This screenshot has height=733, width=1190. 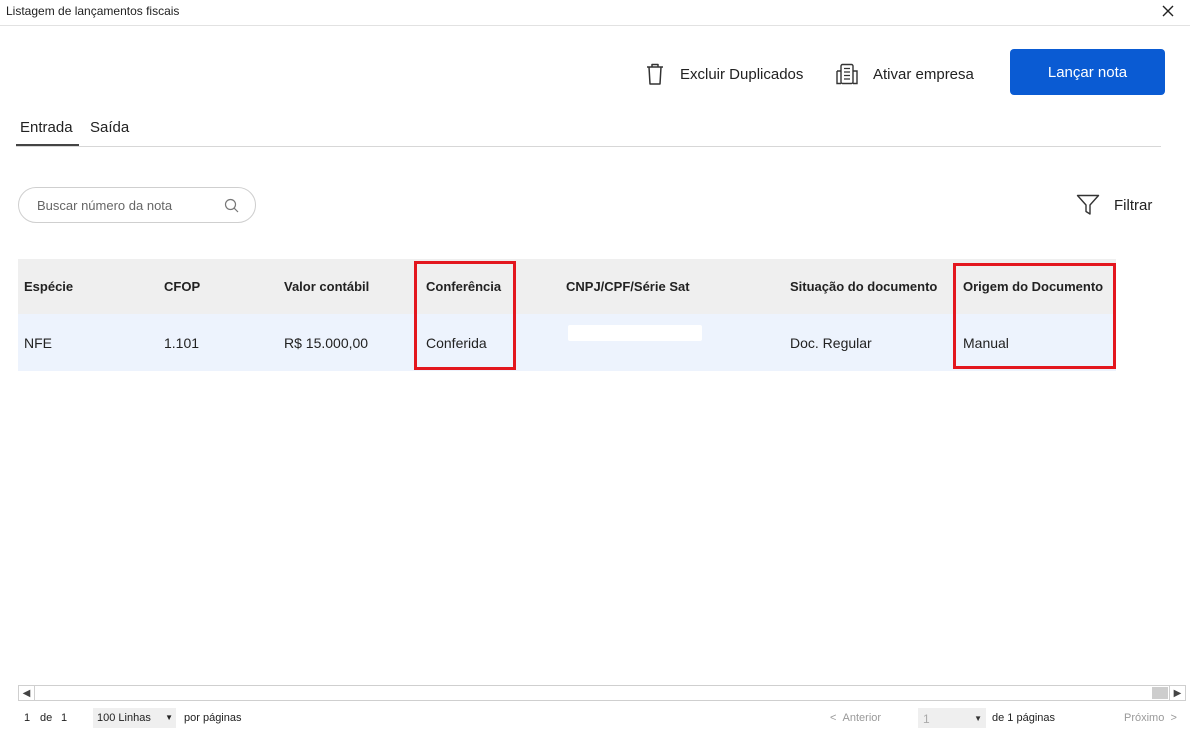 I want to click on cell-cfop: 1.101, so click(x=182, y=342).